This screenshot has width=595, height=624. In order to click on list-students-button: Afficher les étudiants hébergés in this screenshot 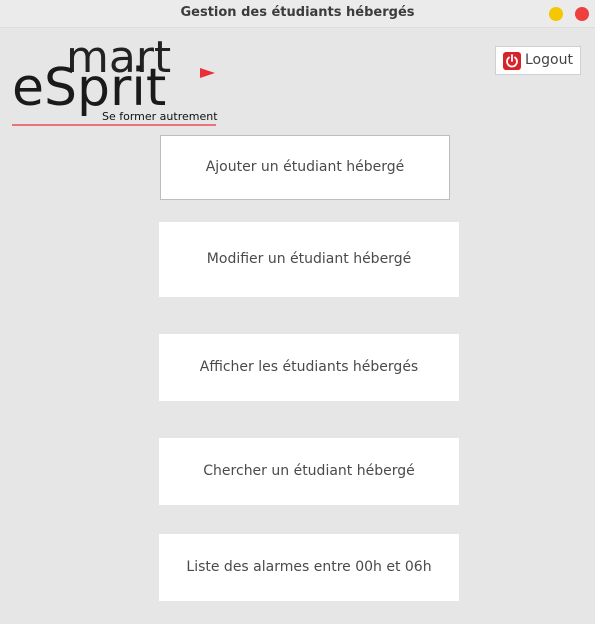, I will do `click(309, 367)`.